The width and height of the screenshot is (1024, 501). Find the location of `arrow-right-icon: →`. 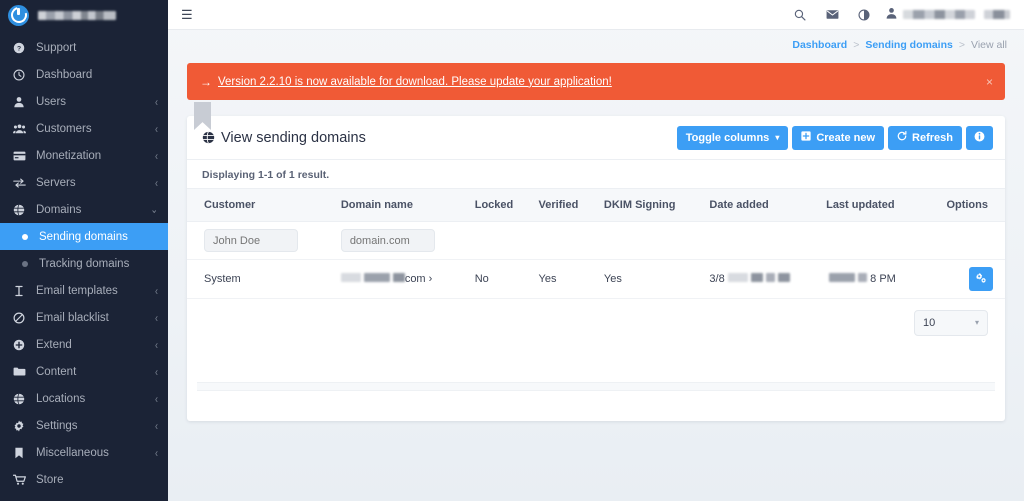

arrow-right-icon: → is located at coordinates (206, 81).